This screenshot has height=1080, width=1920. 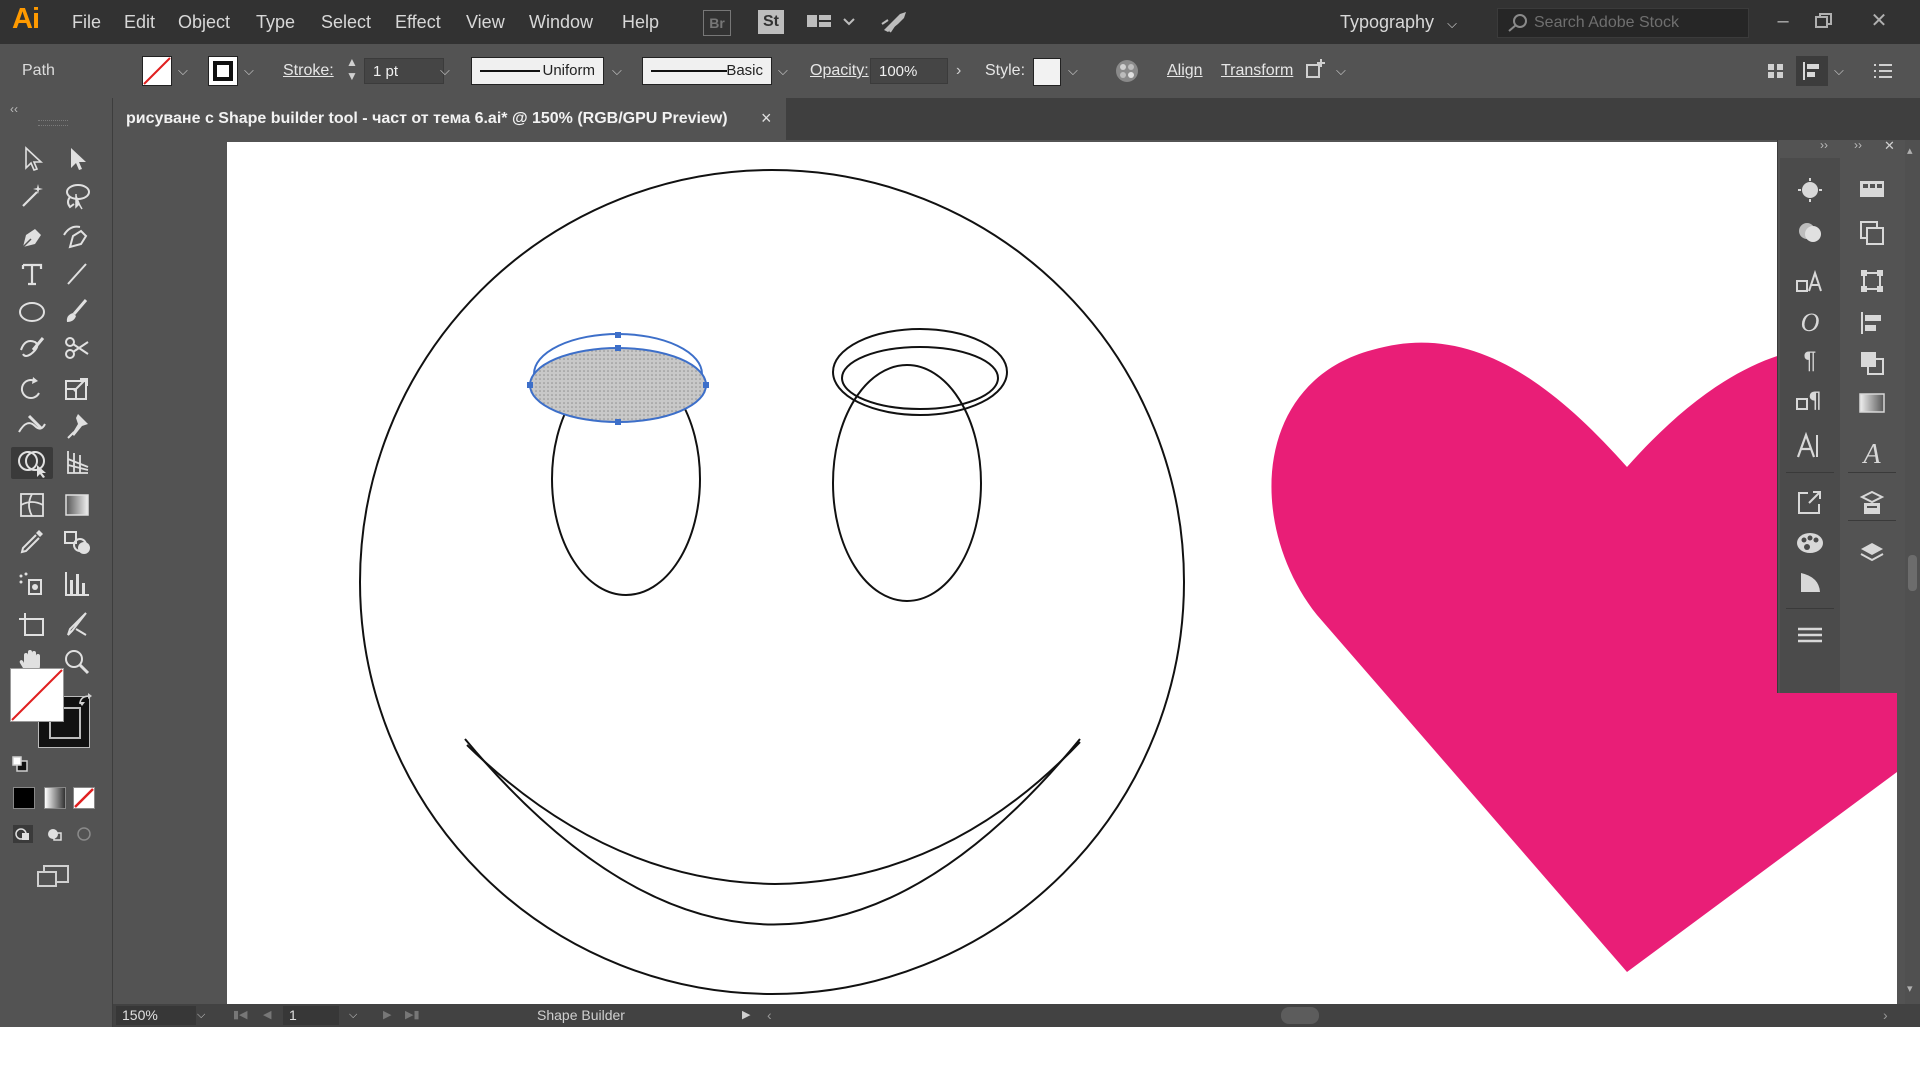 I want to click on swap-fill-stroke-icon, so click(x=86, y=700).